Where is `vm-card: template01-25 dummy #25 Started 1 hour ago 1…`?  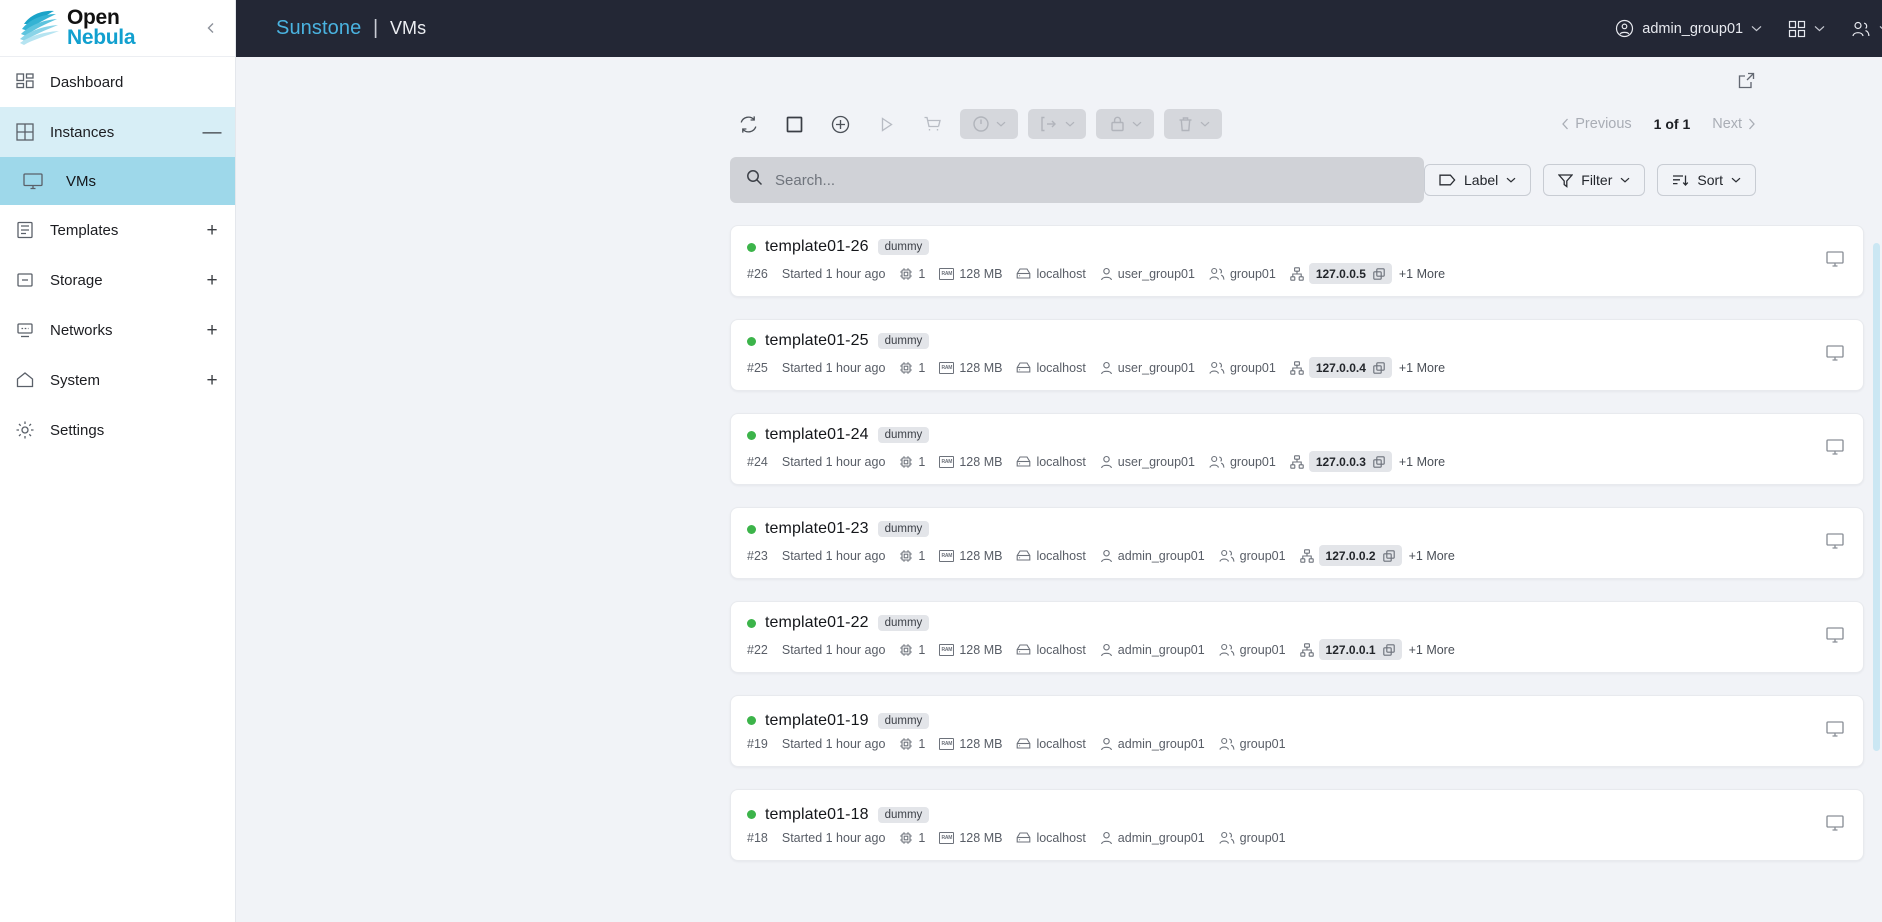
vm-card: template01-25 dummy #25 Started 1 hour ago 1… is located at coordinates (1297, 355).